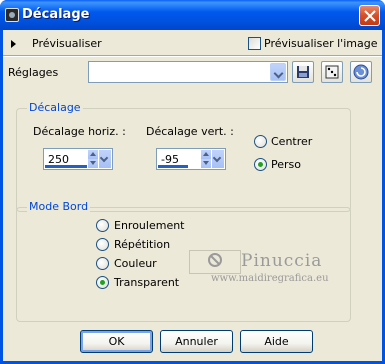 The height and width of the screenshot is (364, 385). What do you see at coordinates (79, 131) in the screenshot?
I see `horiz-offset-label: Décalage horiz. :` at bounding box center [79, 131].